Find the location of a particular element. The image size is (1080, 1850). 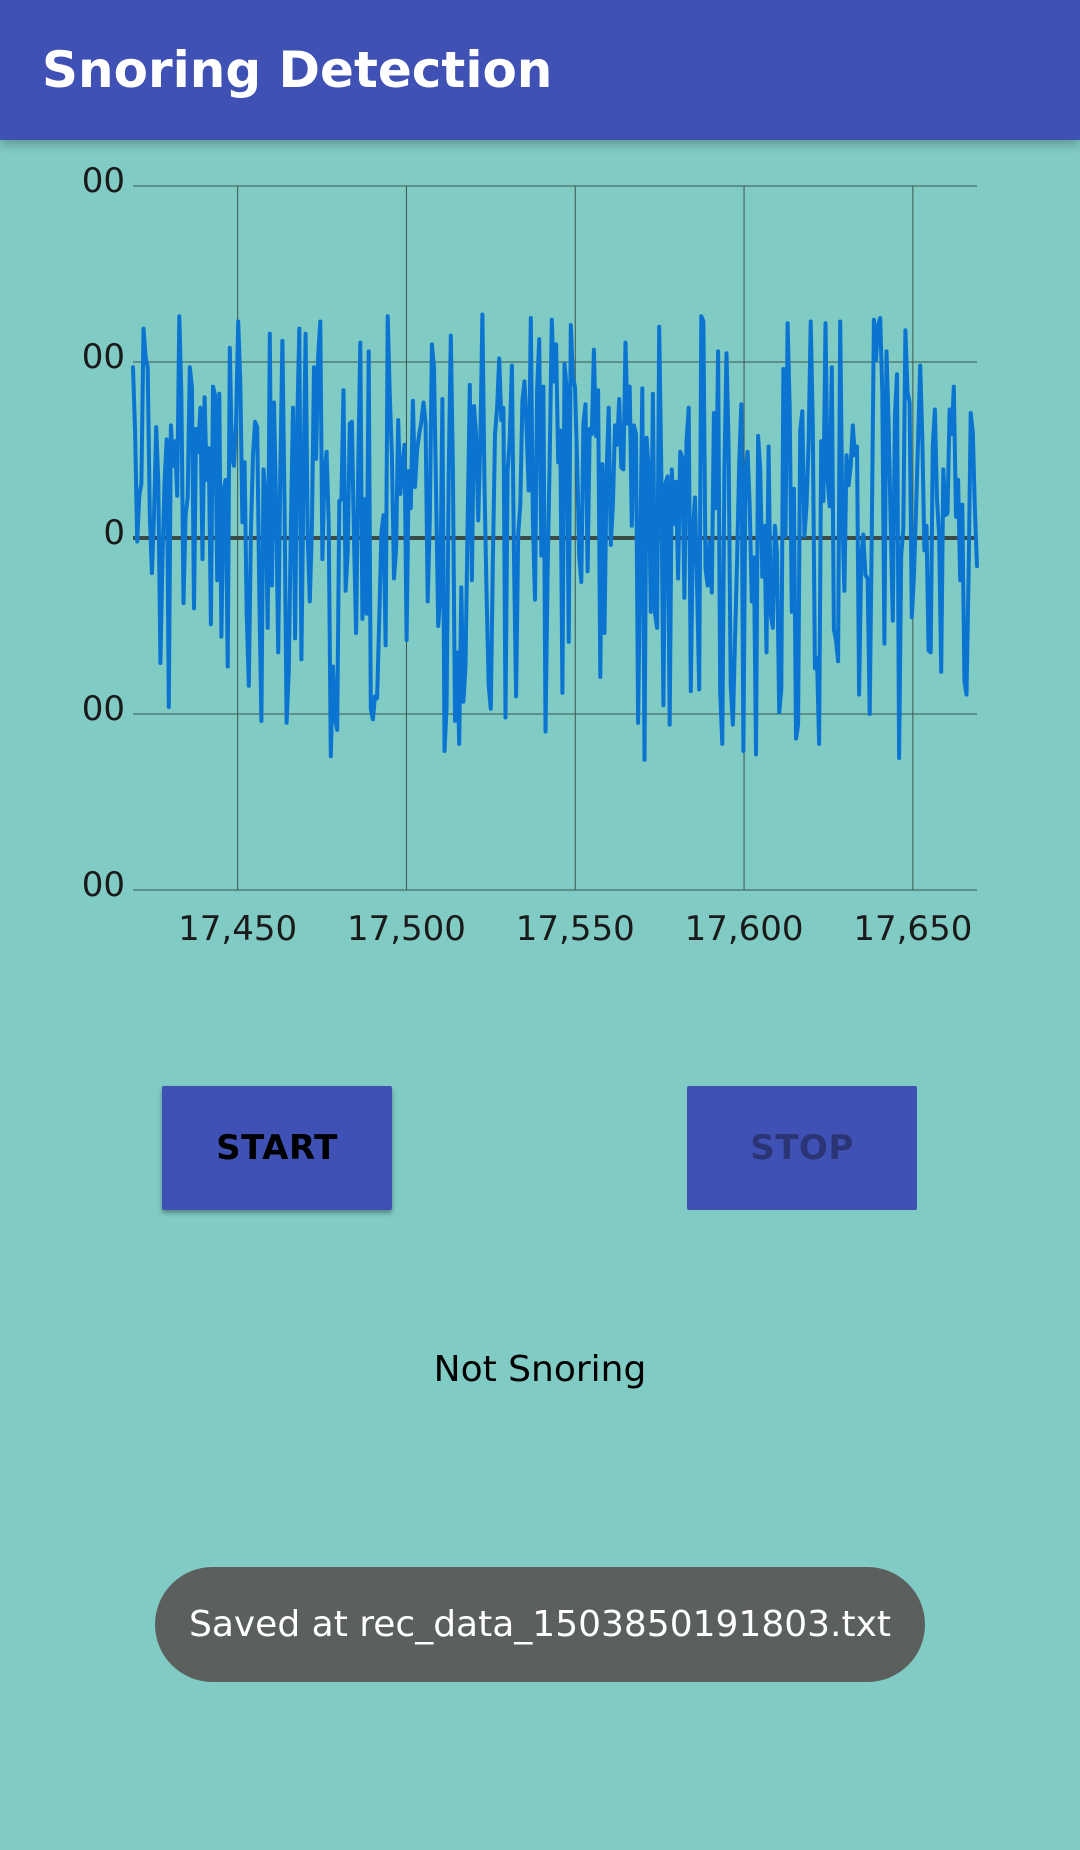

x-tick-label: 17,500 is located at coordinates (406, 929).